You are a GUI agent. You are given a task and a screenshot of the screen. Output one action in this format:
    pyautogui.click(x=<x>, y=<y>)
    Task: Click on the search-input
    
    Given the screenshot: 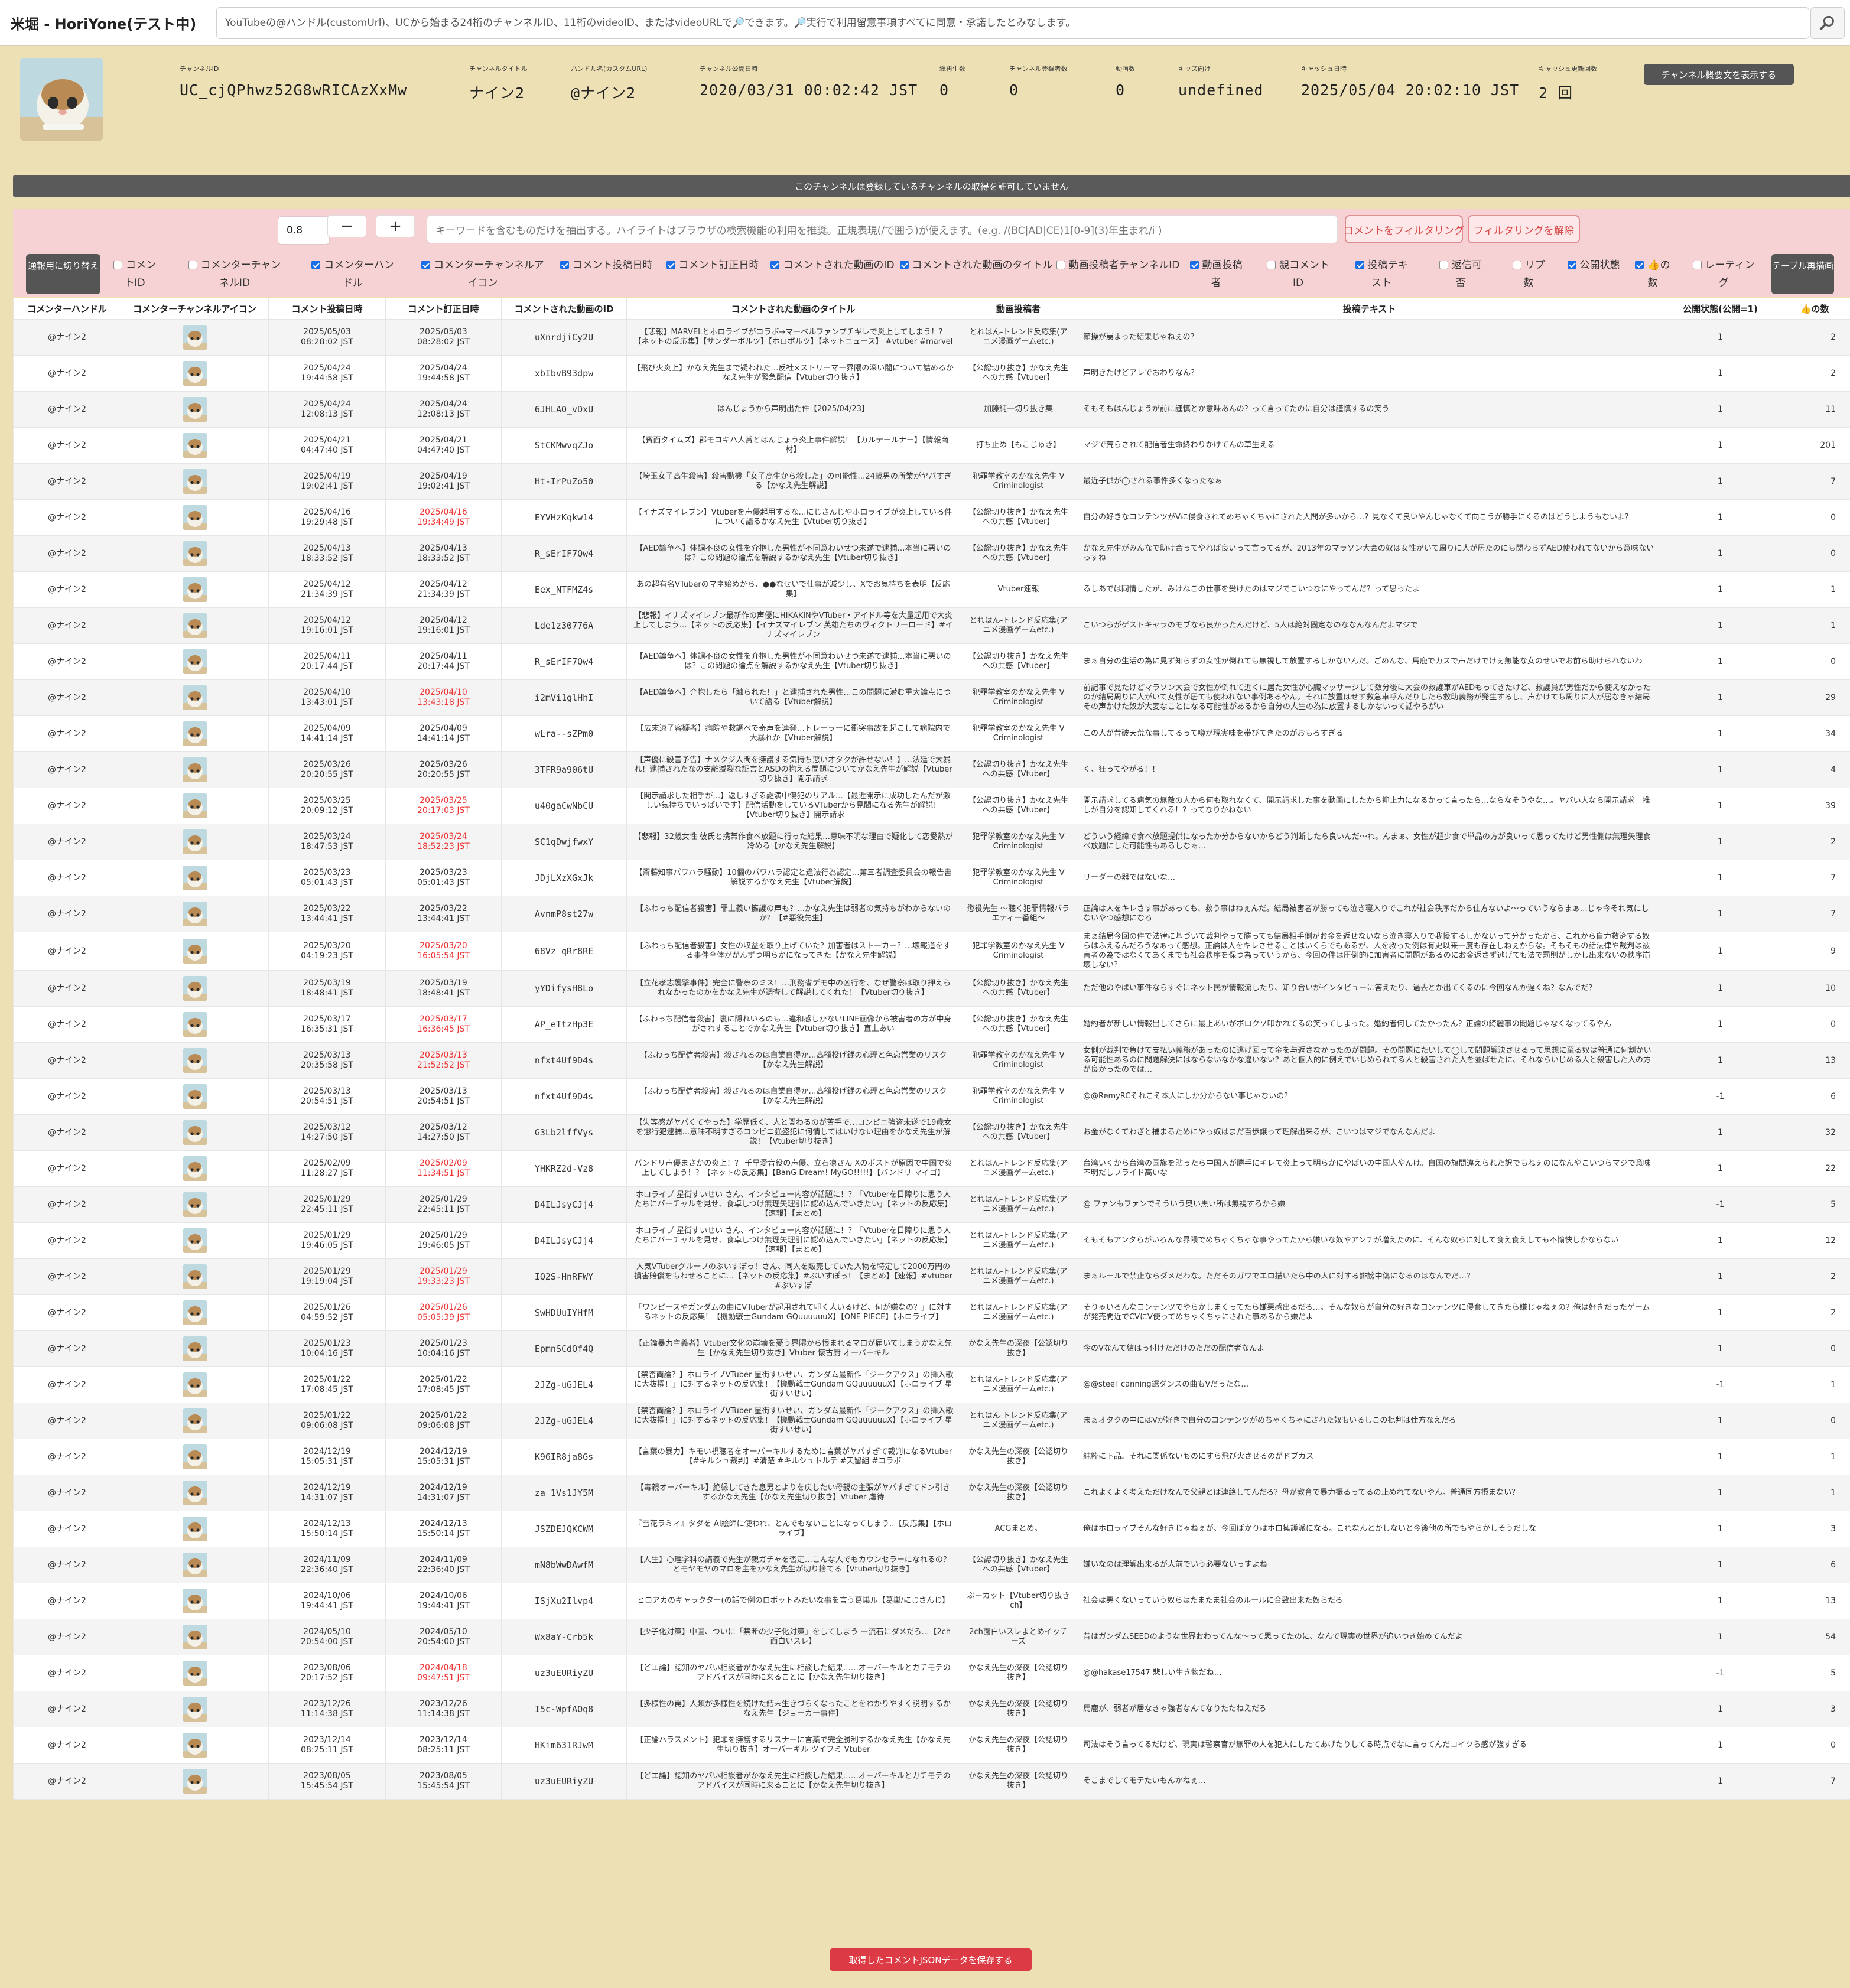 What is the action you would take?
    pyautogui.click(x=1013, y=23)
    